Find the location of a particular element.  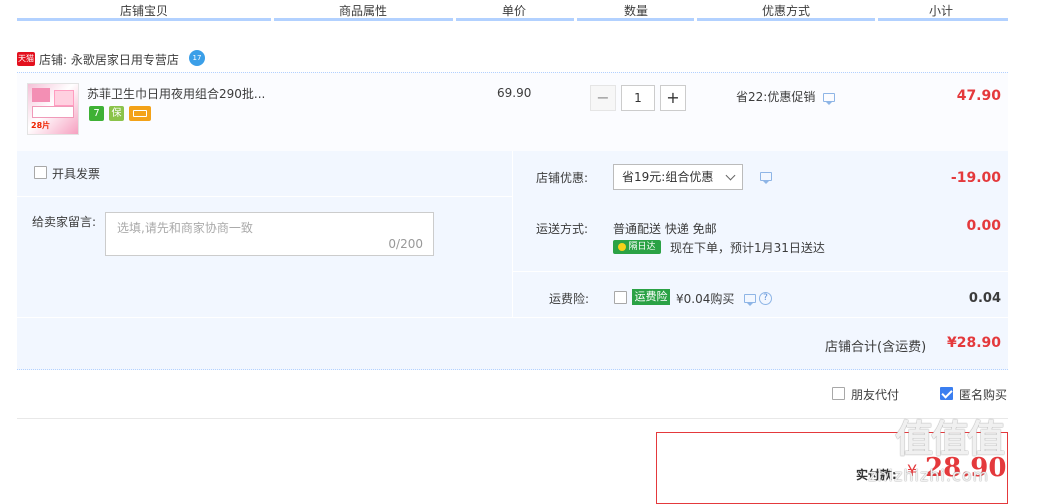

watermark-logo: 值值值 is located at coordinates (950, 439).